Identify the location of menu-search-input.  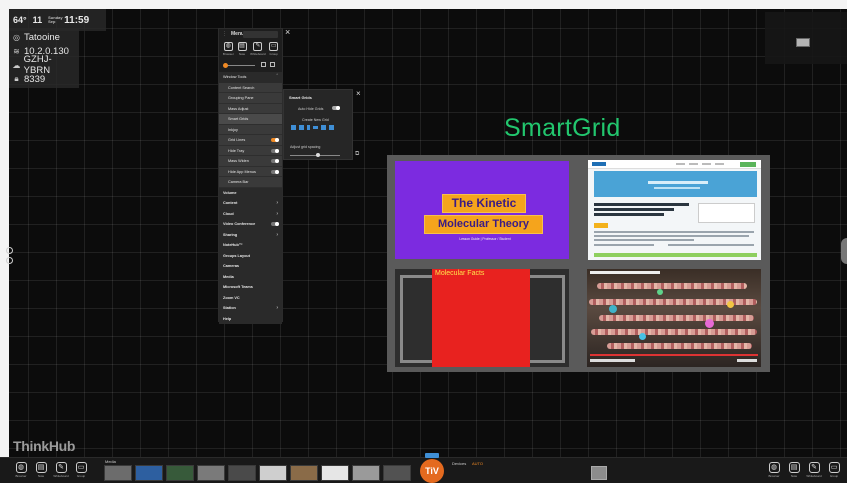
(260, 34).